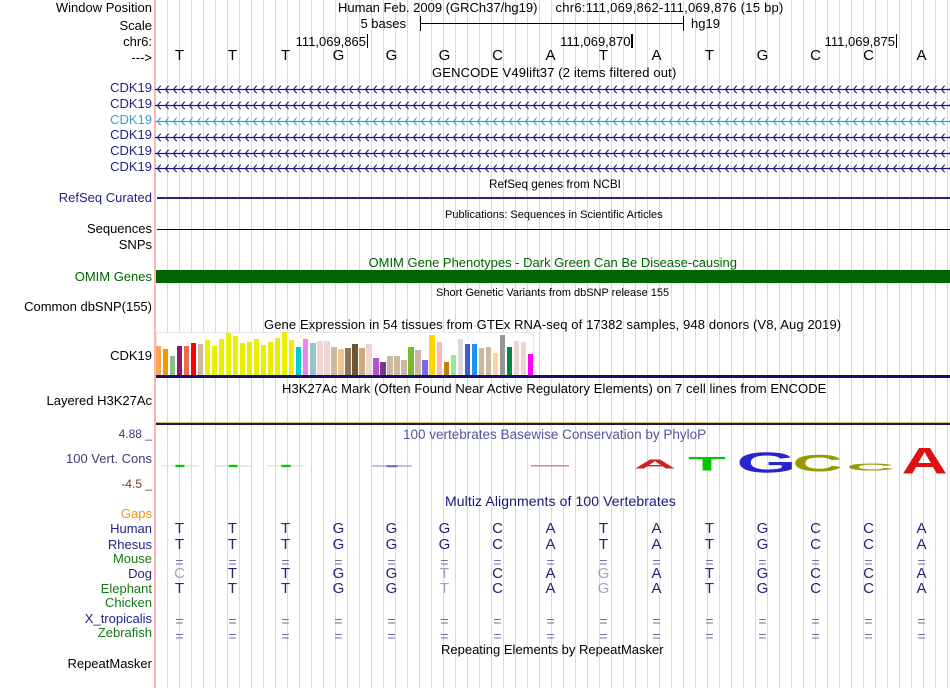 The image size is (950, 688). I want to click on svg-text: G, so click(766, 463).